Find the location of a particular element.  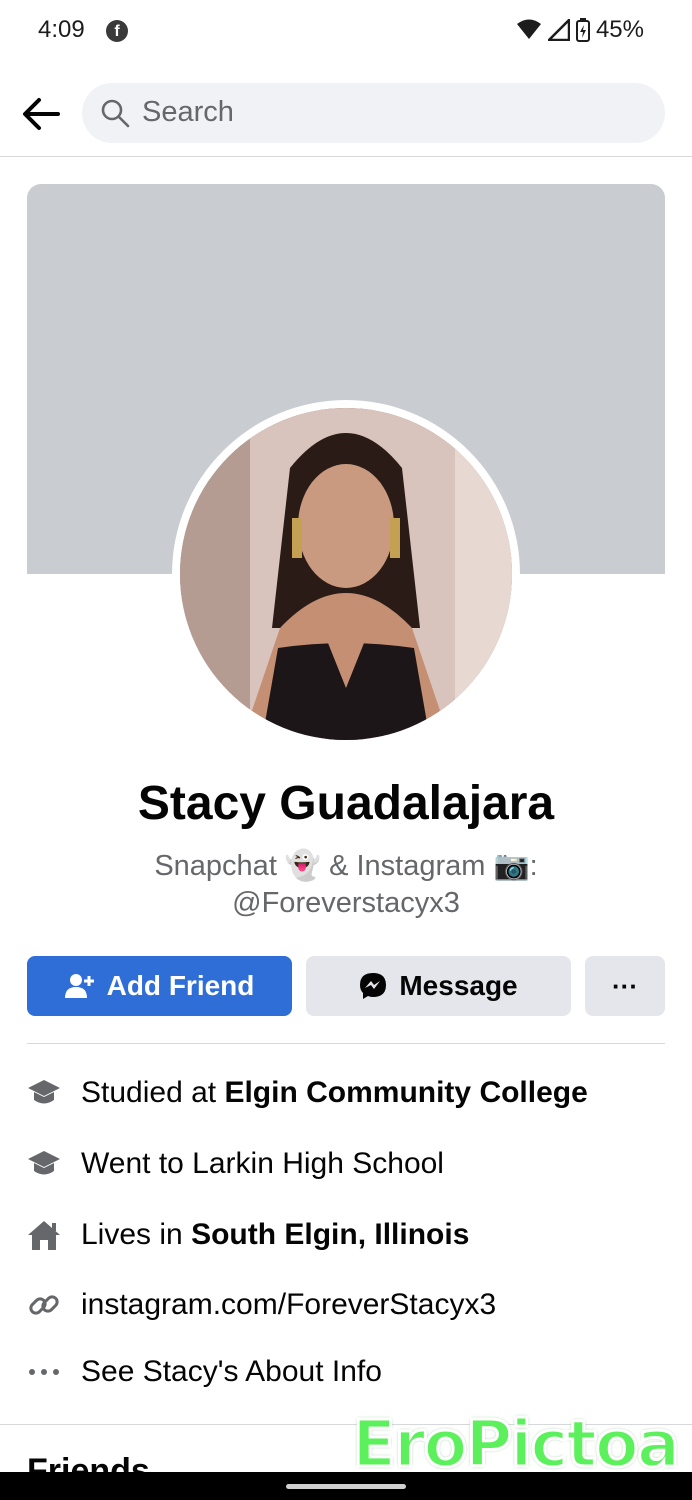

facebook-icon: f is located at coordinates (117, 31).